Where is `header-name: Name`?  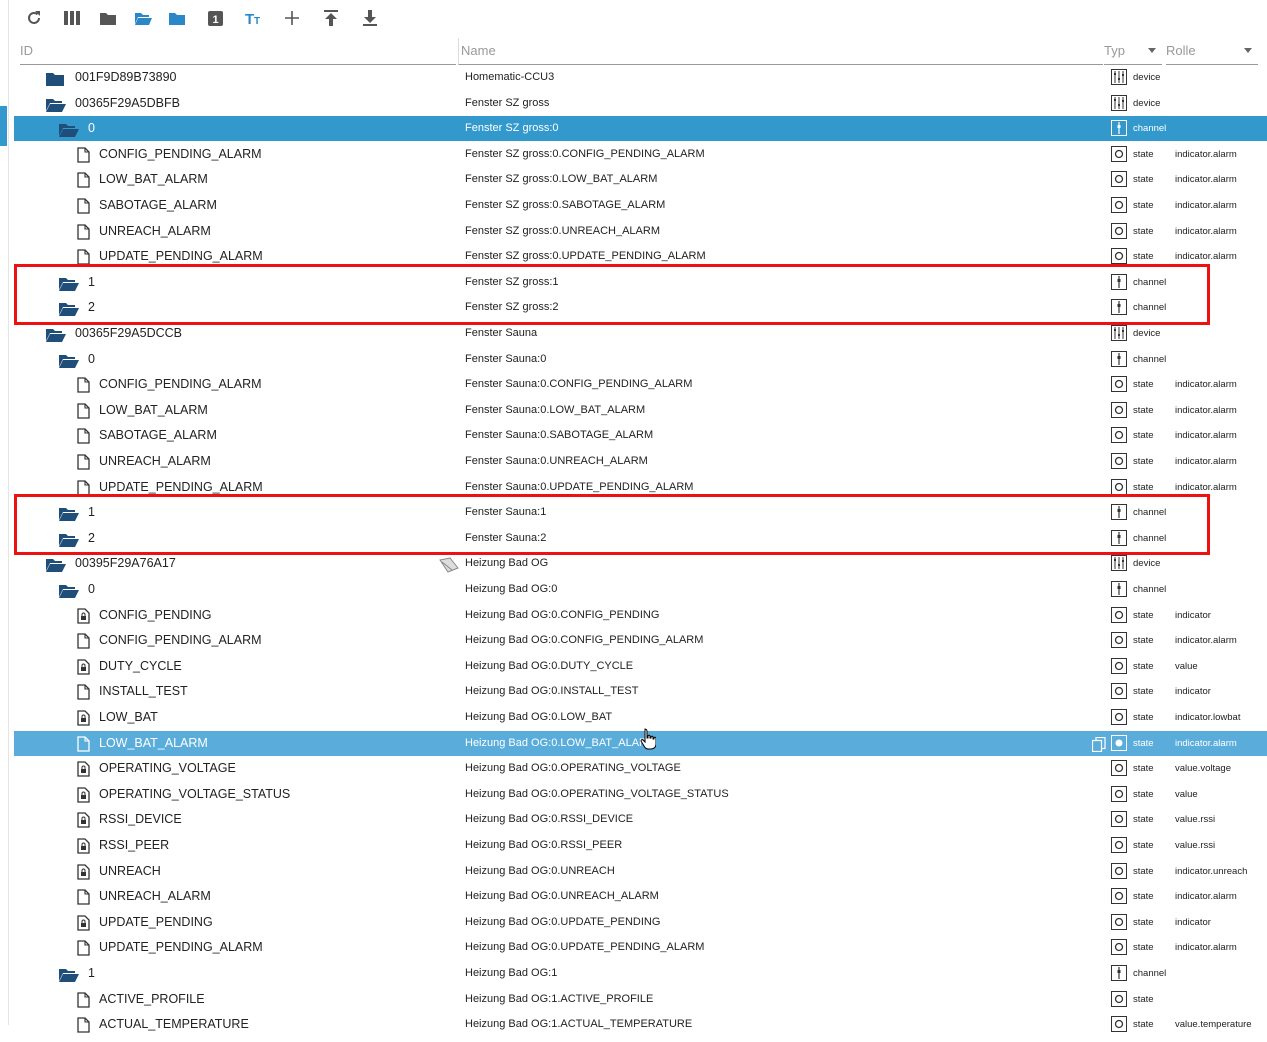 header-name: Name is located at coordinates (780, 51).